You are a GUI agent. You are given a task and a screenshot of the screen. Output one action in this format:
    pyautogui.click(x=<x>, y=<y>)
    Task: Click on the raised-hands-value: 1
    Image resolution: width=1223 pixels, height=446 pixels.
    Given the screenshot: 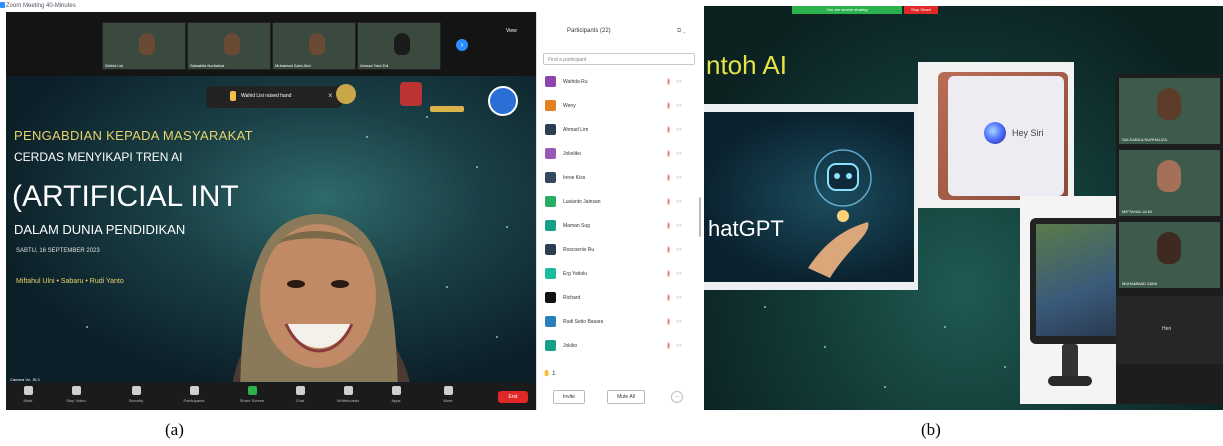 What is the action you would take?
    pyautogui.click(x=554, y=374)
    